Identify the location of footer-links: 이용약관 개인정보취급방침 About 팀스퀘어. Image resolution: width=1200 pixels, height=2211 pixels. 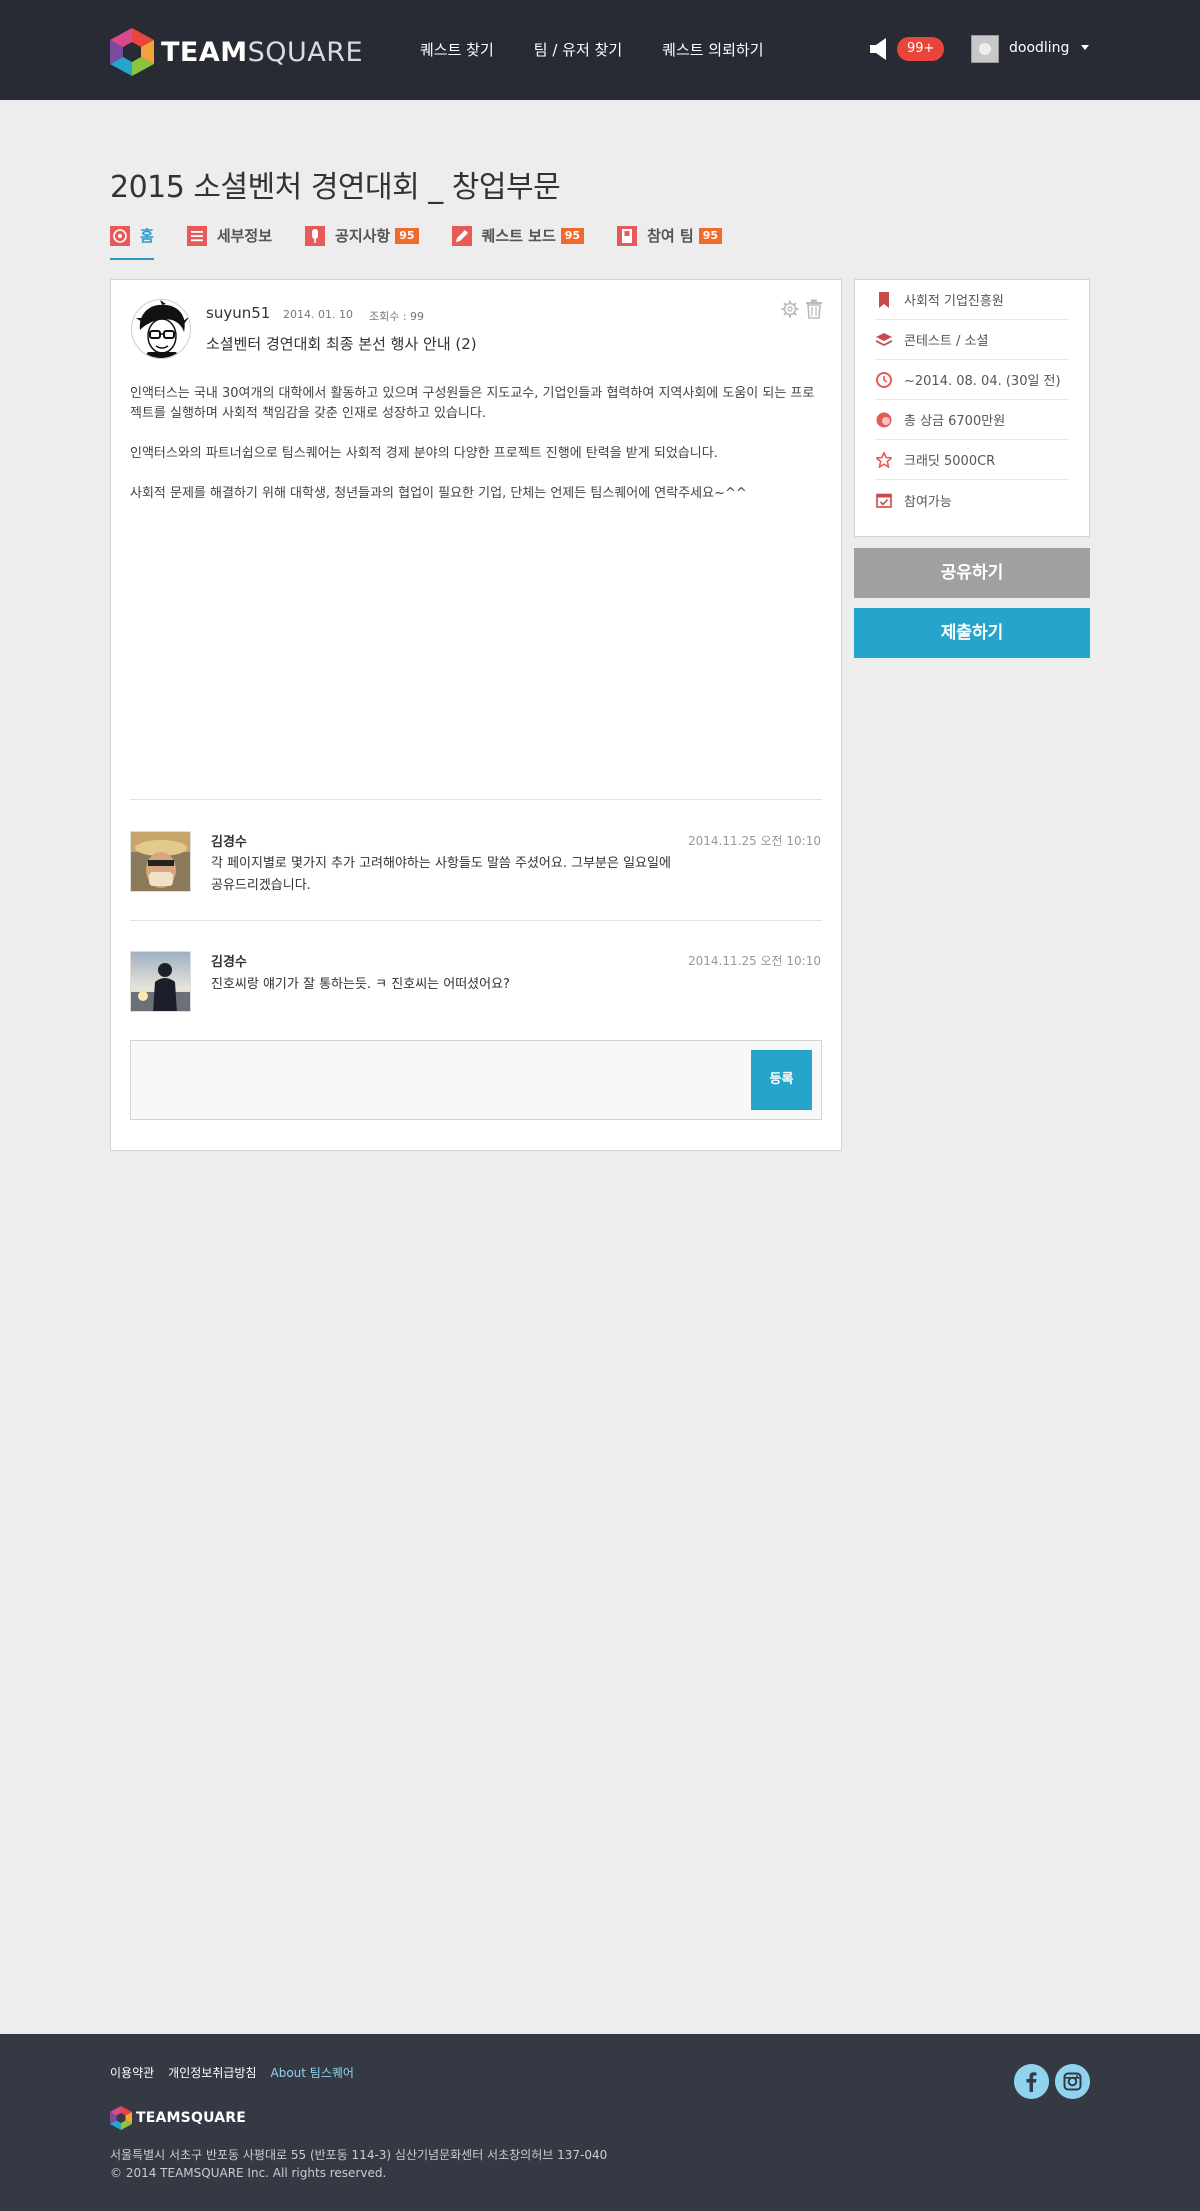
(239, 2072).